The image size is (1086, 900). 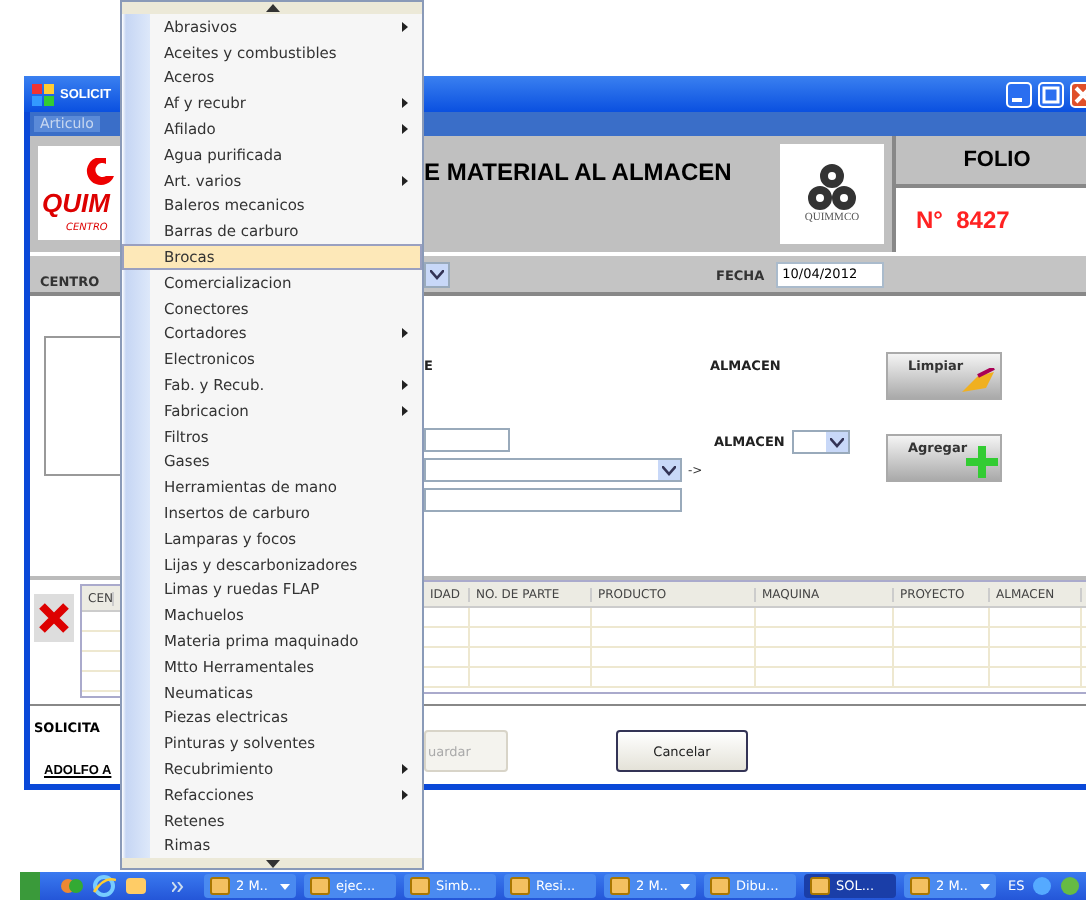 What do you see at coordinates (178, 886) in the screenshot?
I see `chevron-icon` at bounding box center [178, 886].